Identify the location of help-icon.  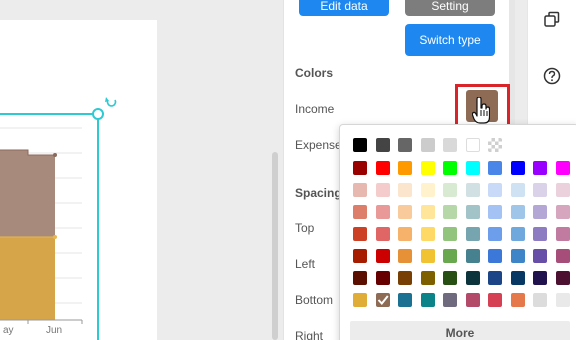
(552, 76).